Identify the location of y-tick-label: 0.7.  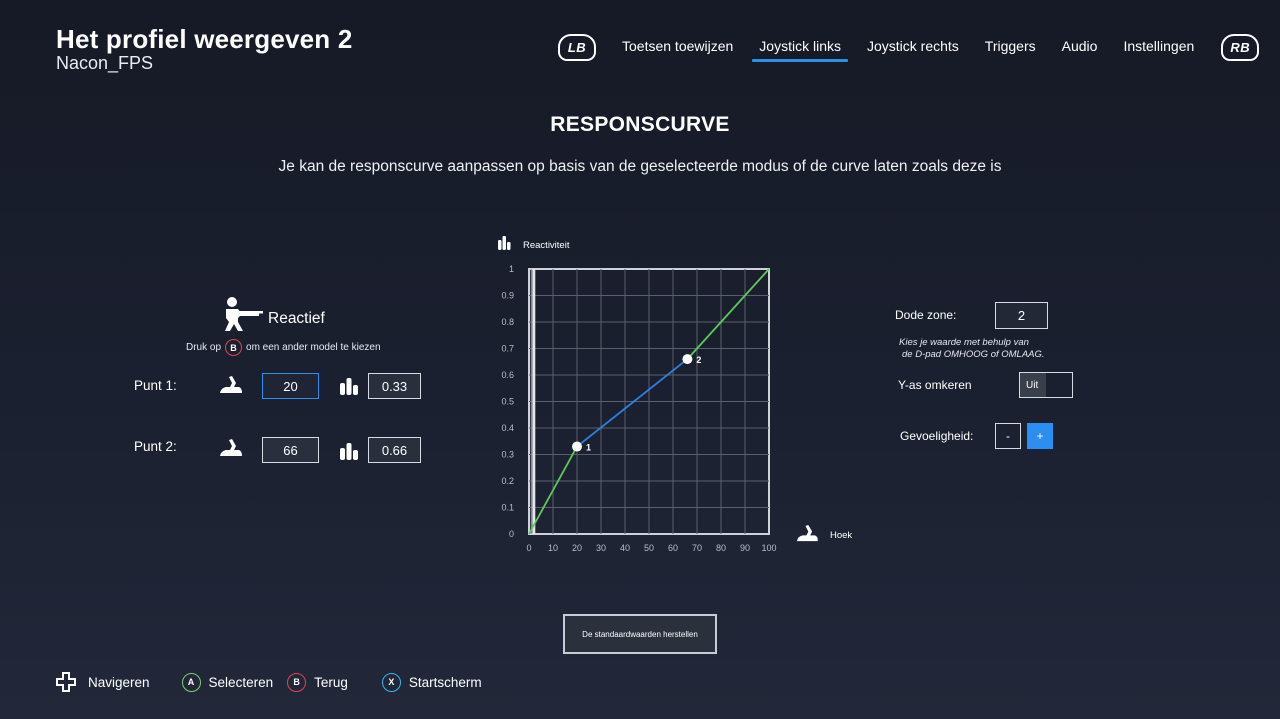
(507, 349).